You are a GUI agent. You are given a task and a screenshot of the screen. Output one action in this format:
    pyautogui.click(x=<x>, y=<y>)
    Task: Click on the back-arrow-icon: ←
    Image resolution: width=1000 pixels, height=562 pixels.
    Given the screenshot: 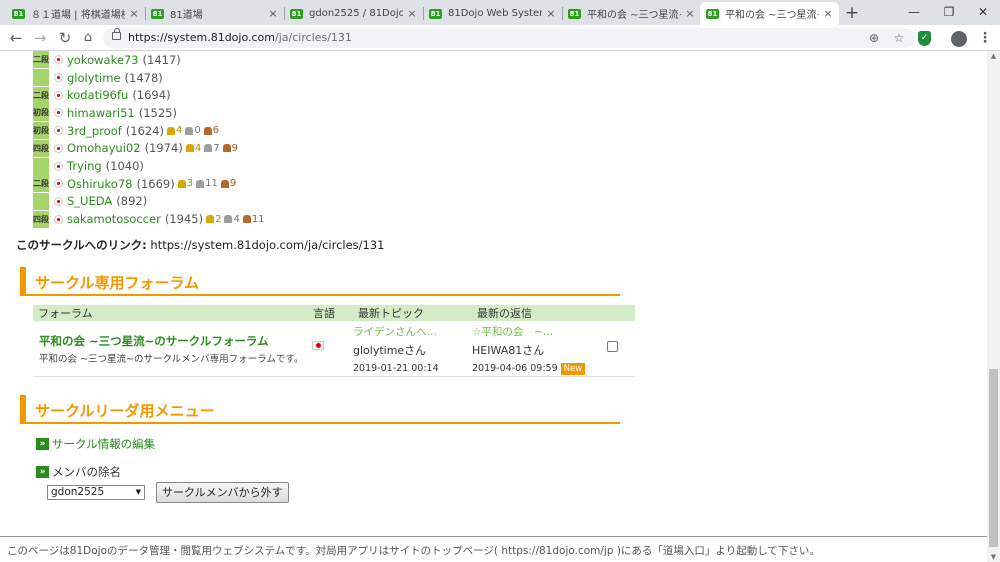 What is the action you would take?
    pyautogui.click(x=16, y=38)
    